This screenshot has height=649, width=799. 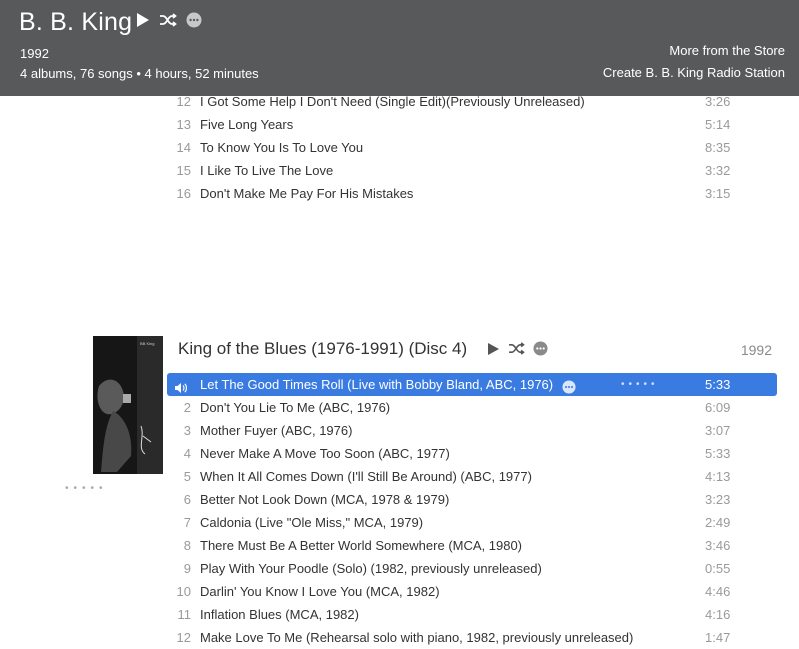 What do you see at coordinates (640, 384) in the screenshot?
I see `track-rating-dots: •••••` at bounding box center [640, 384].